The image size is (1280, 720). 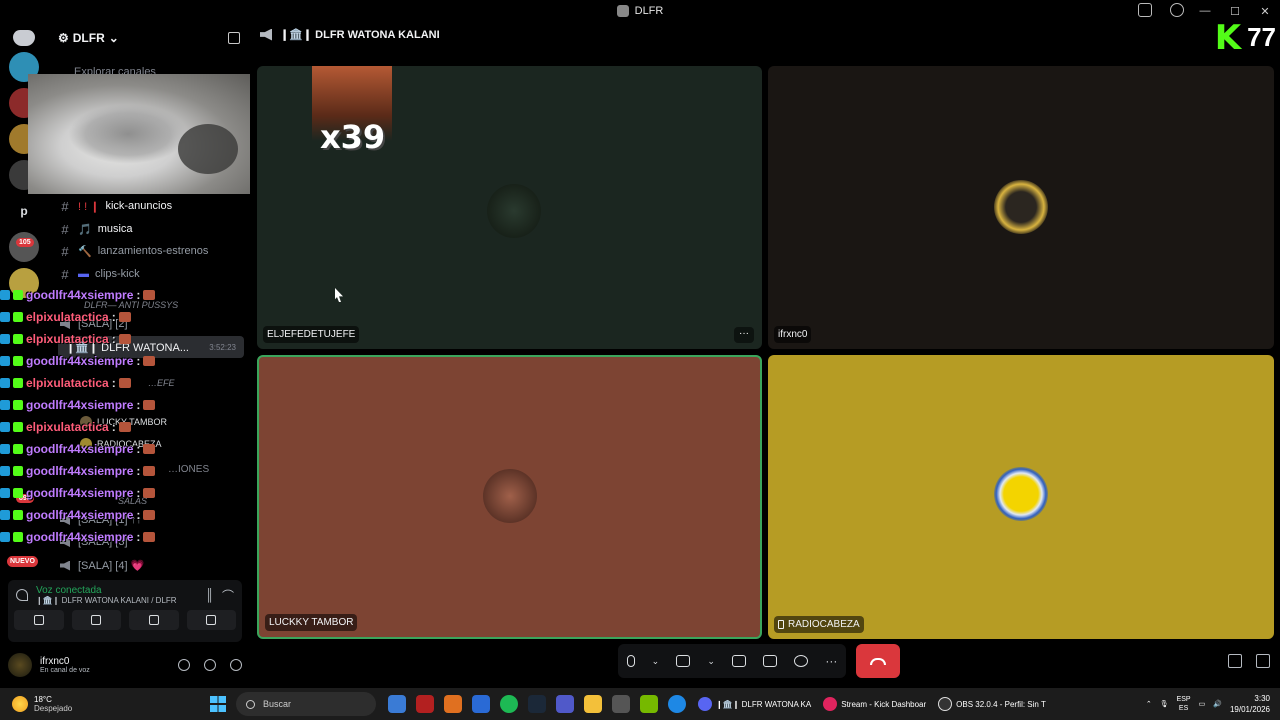 I want to click on channel-header: ❙🏛️❙ DLFR WATONA KALANI, so click(x=350, y=34).